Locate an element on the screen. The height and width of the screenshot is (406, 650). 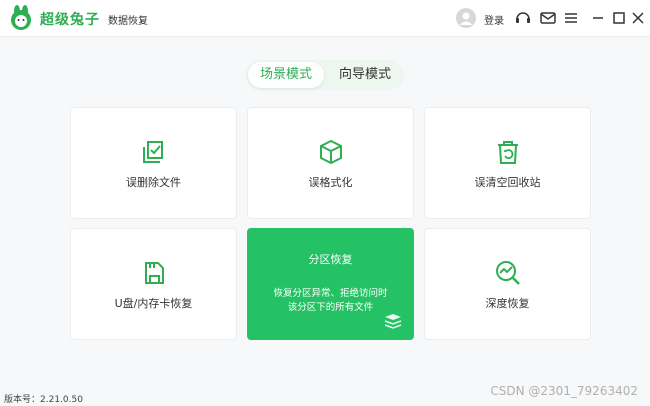
close-icon is located at coordinates (638, 18).